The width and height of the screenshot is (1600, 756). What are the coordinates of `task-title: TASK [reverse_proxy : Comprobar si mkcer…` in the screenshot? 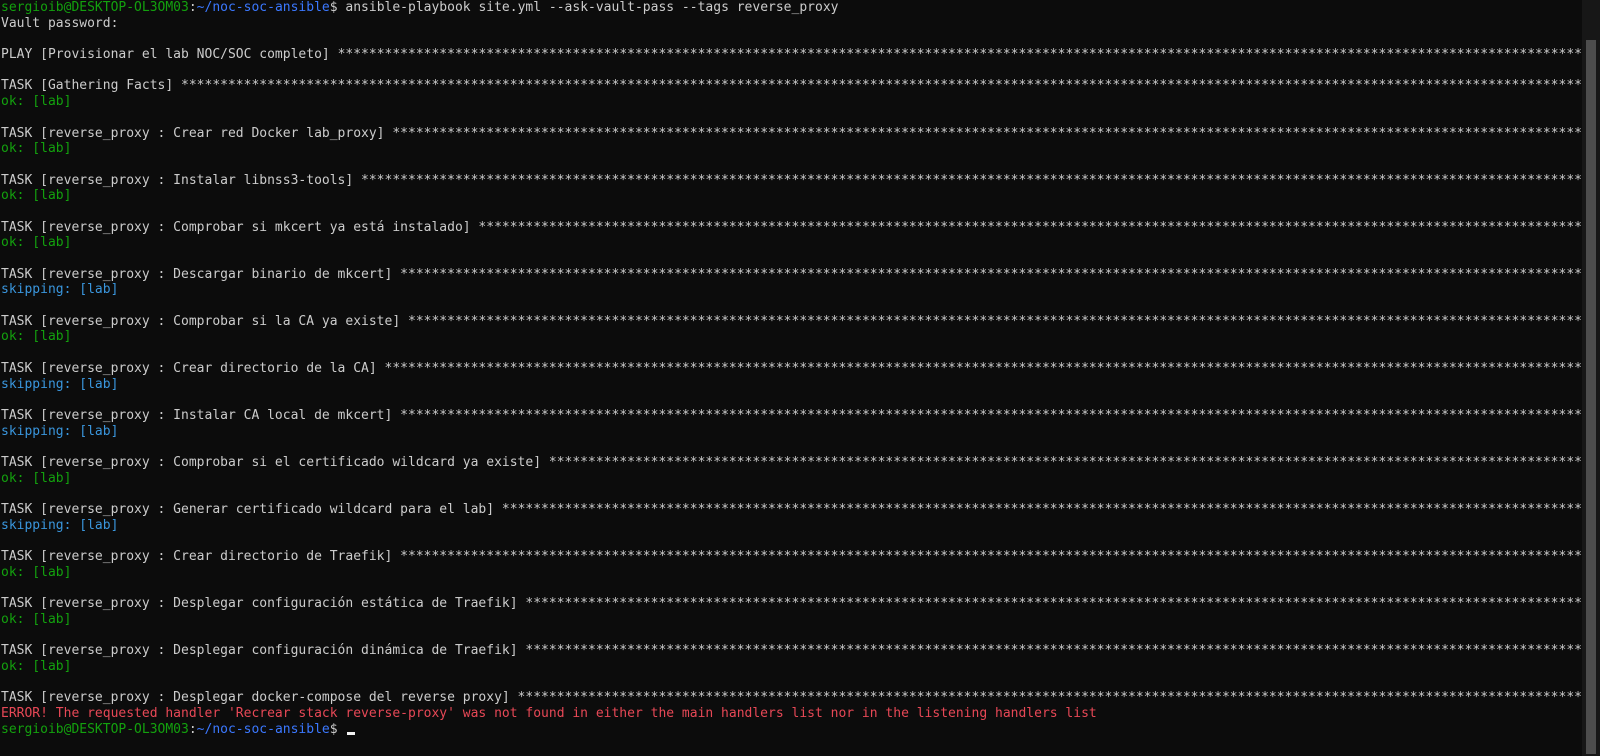 It's located at (791, 227).